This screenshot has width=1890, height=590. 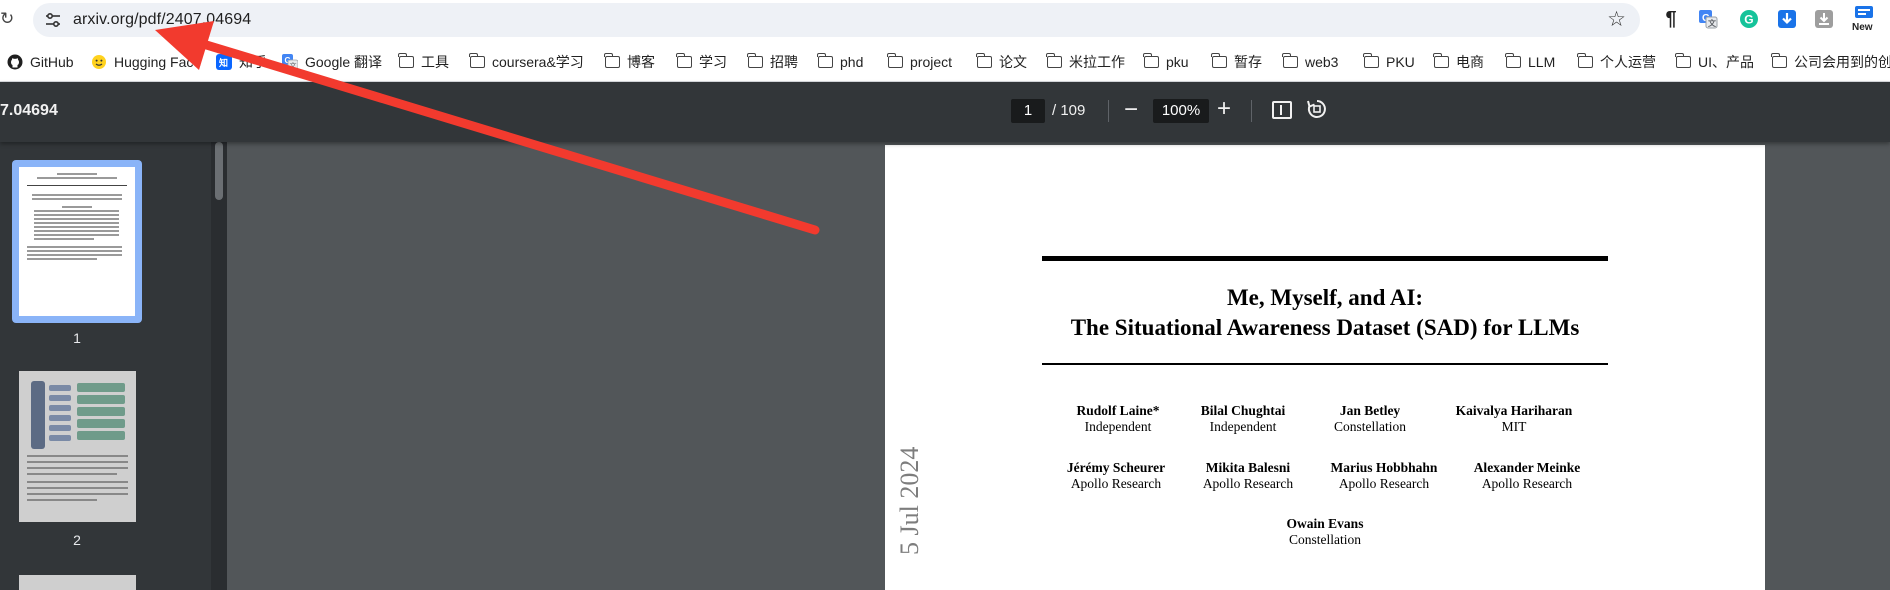 I want to click on author-block: Kaivalya Hariharan MIT, so click(x=1514, y=419).